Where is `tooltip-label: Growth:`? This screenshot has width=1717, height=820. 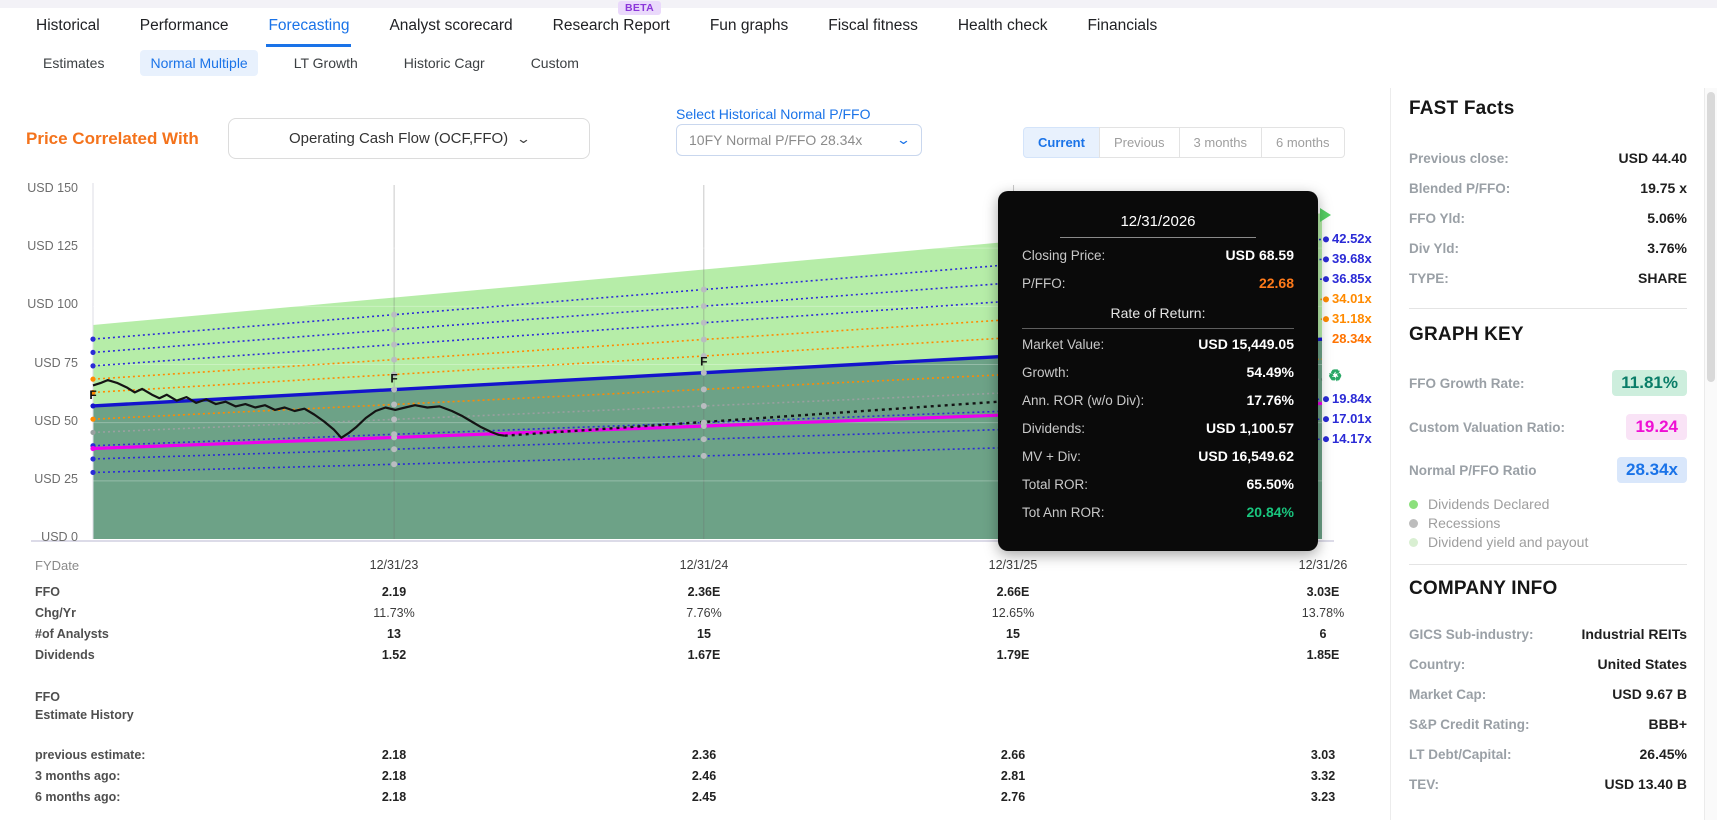
tooltip-label: Growth: is located at coordinates (1046, 372).